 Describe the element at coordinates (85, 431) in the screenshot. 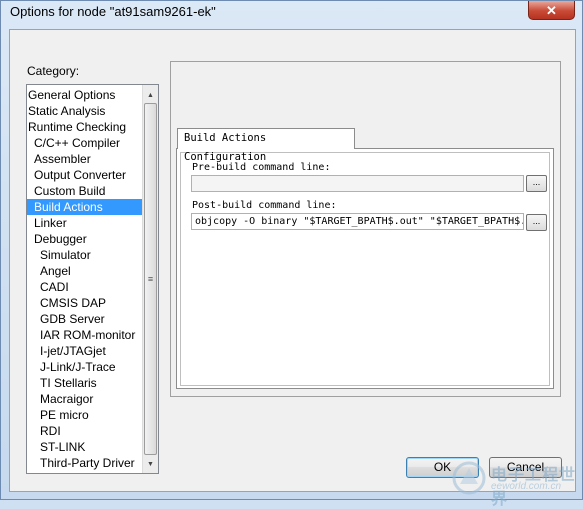

I see `category-item: RDI` at that location.